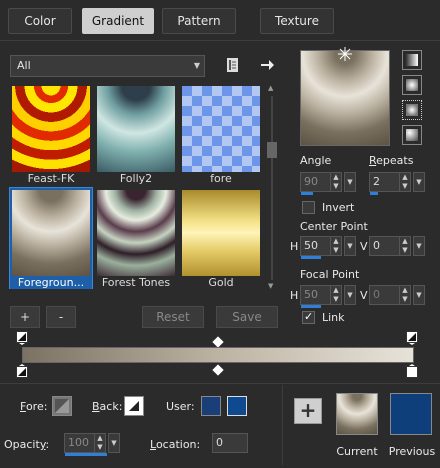 This screenshot has height=468, width=440. Describe the element at coordinates (419, 182) in the screenshot. I see `repeats-dropdown-icon: ▼` at that location.